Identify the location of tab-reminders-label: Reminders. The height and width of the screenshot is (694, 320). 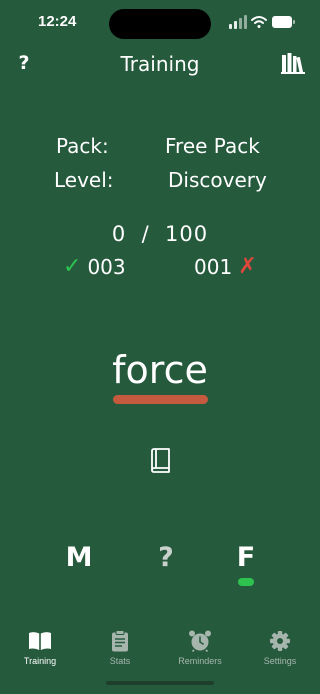
(200, 661).